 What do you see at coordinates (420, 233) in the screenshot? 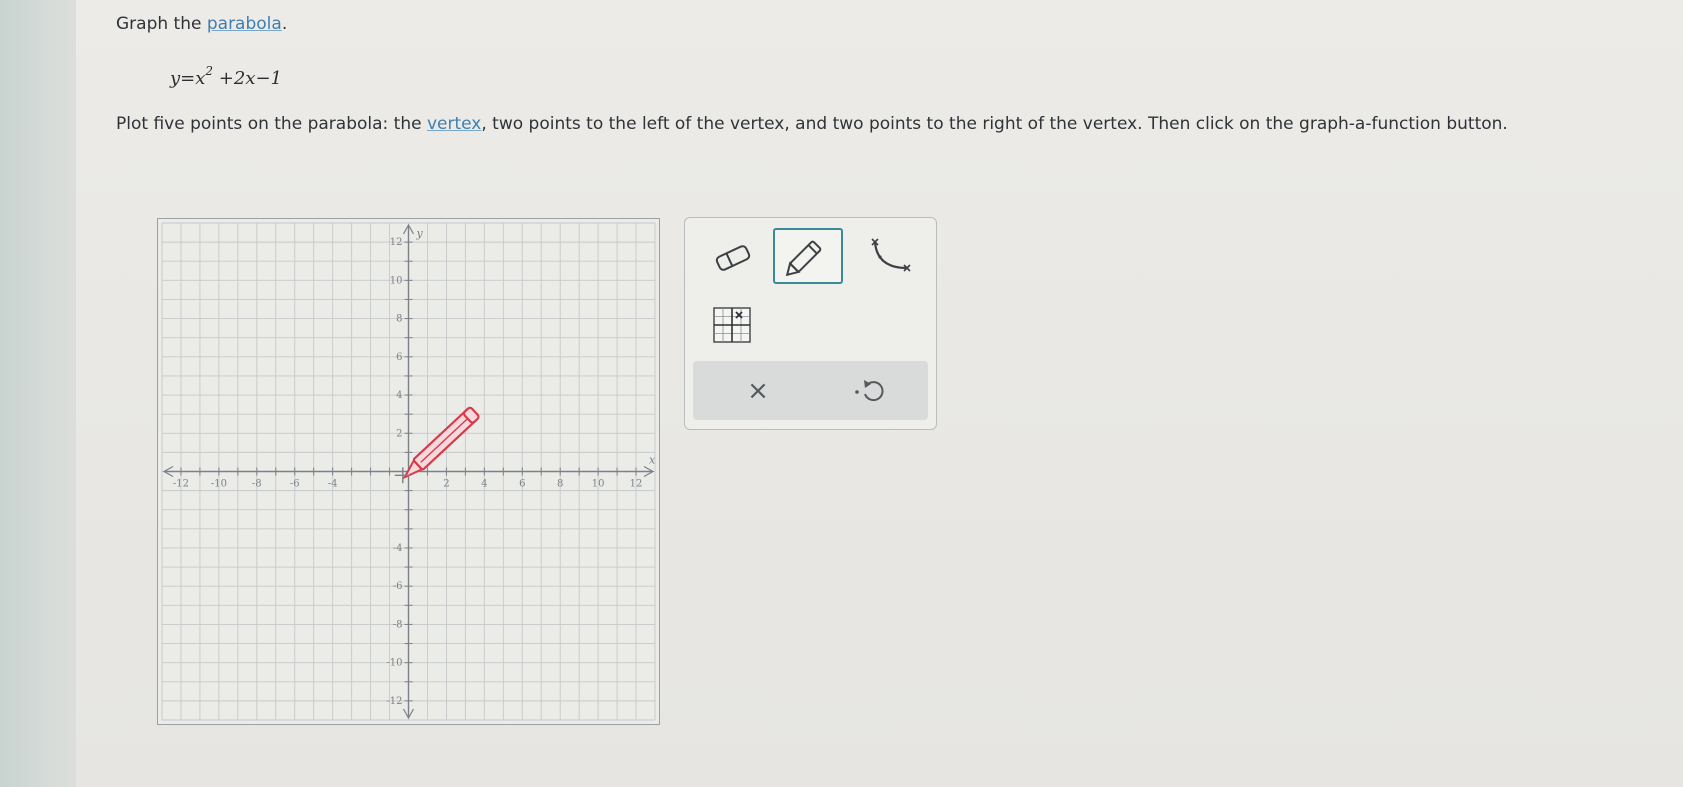
I see `y-axis-label: y` at bounding box center [420, 233].